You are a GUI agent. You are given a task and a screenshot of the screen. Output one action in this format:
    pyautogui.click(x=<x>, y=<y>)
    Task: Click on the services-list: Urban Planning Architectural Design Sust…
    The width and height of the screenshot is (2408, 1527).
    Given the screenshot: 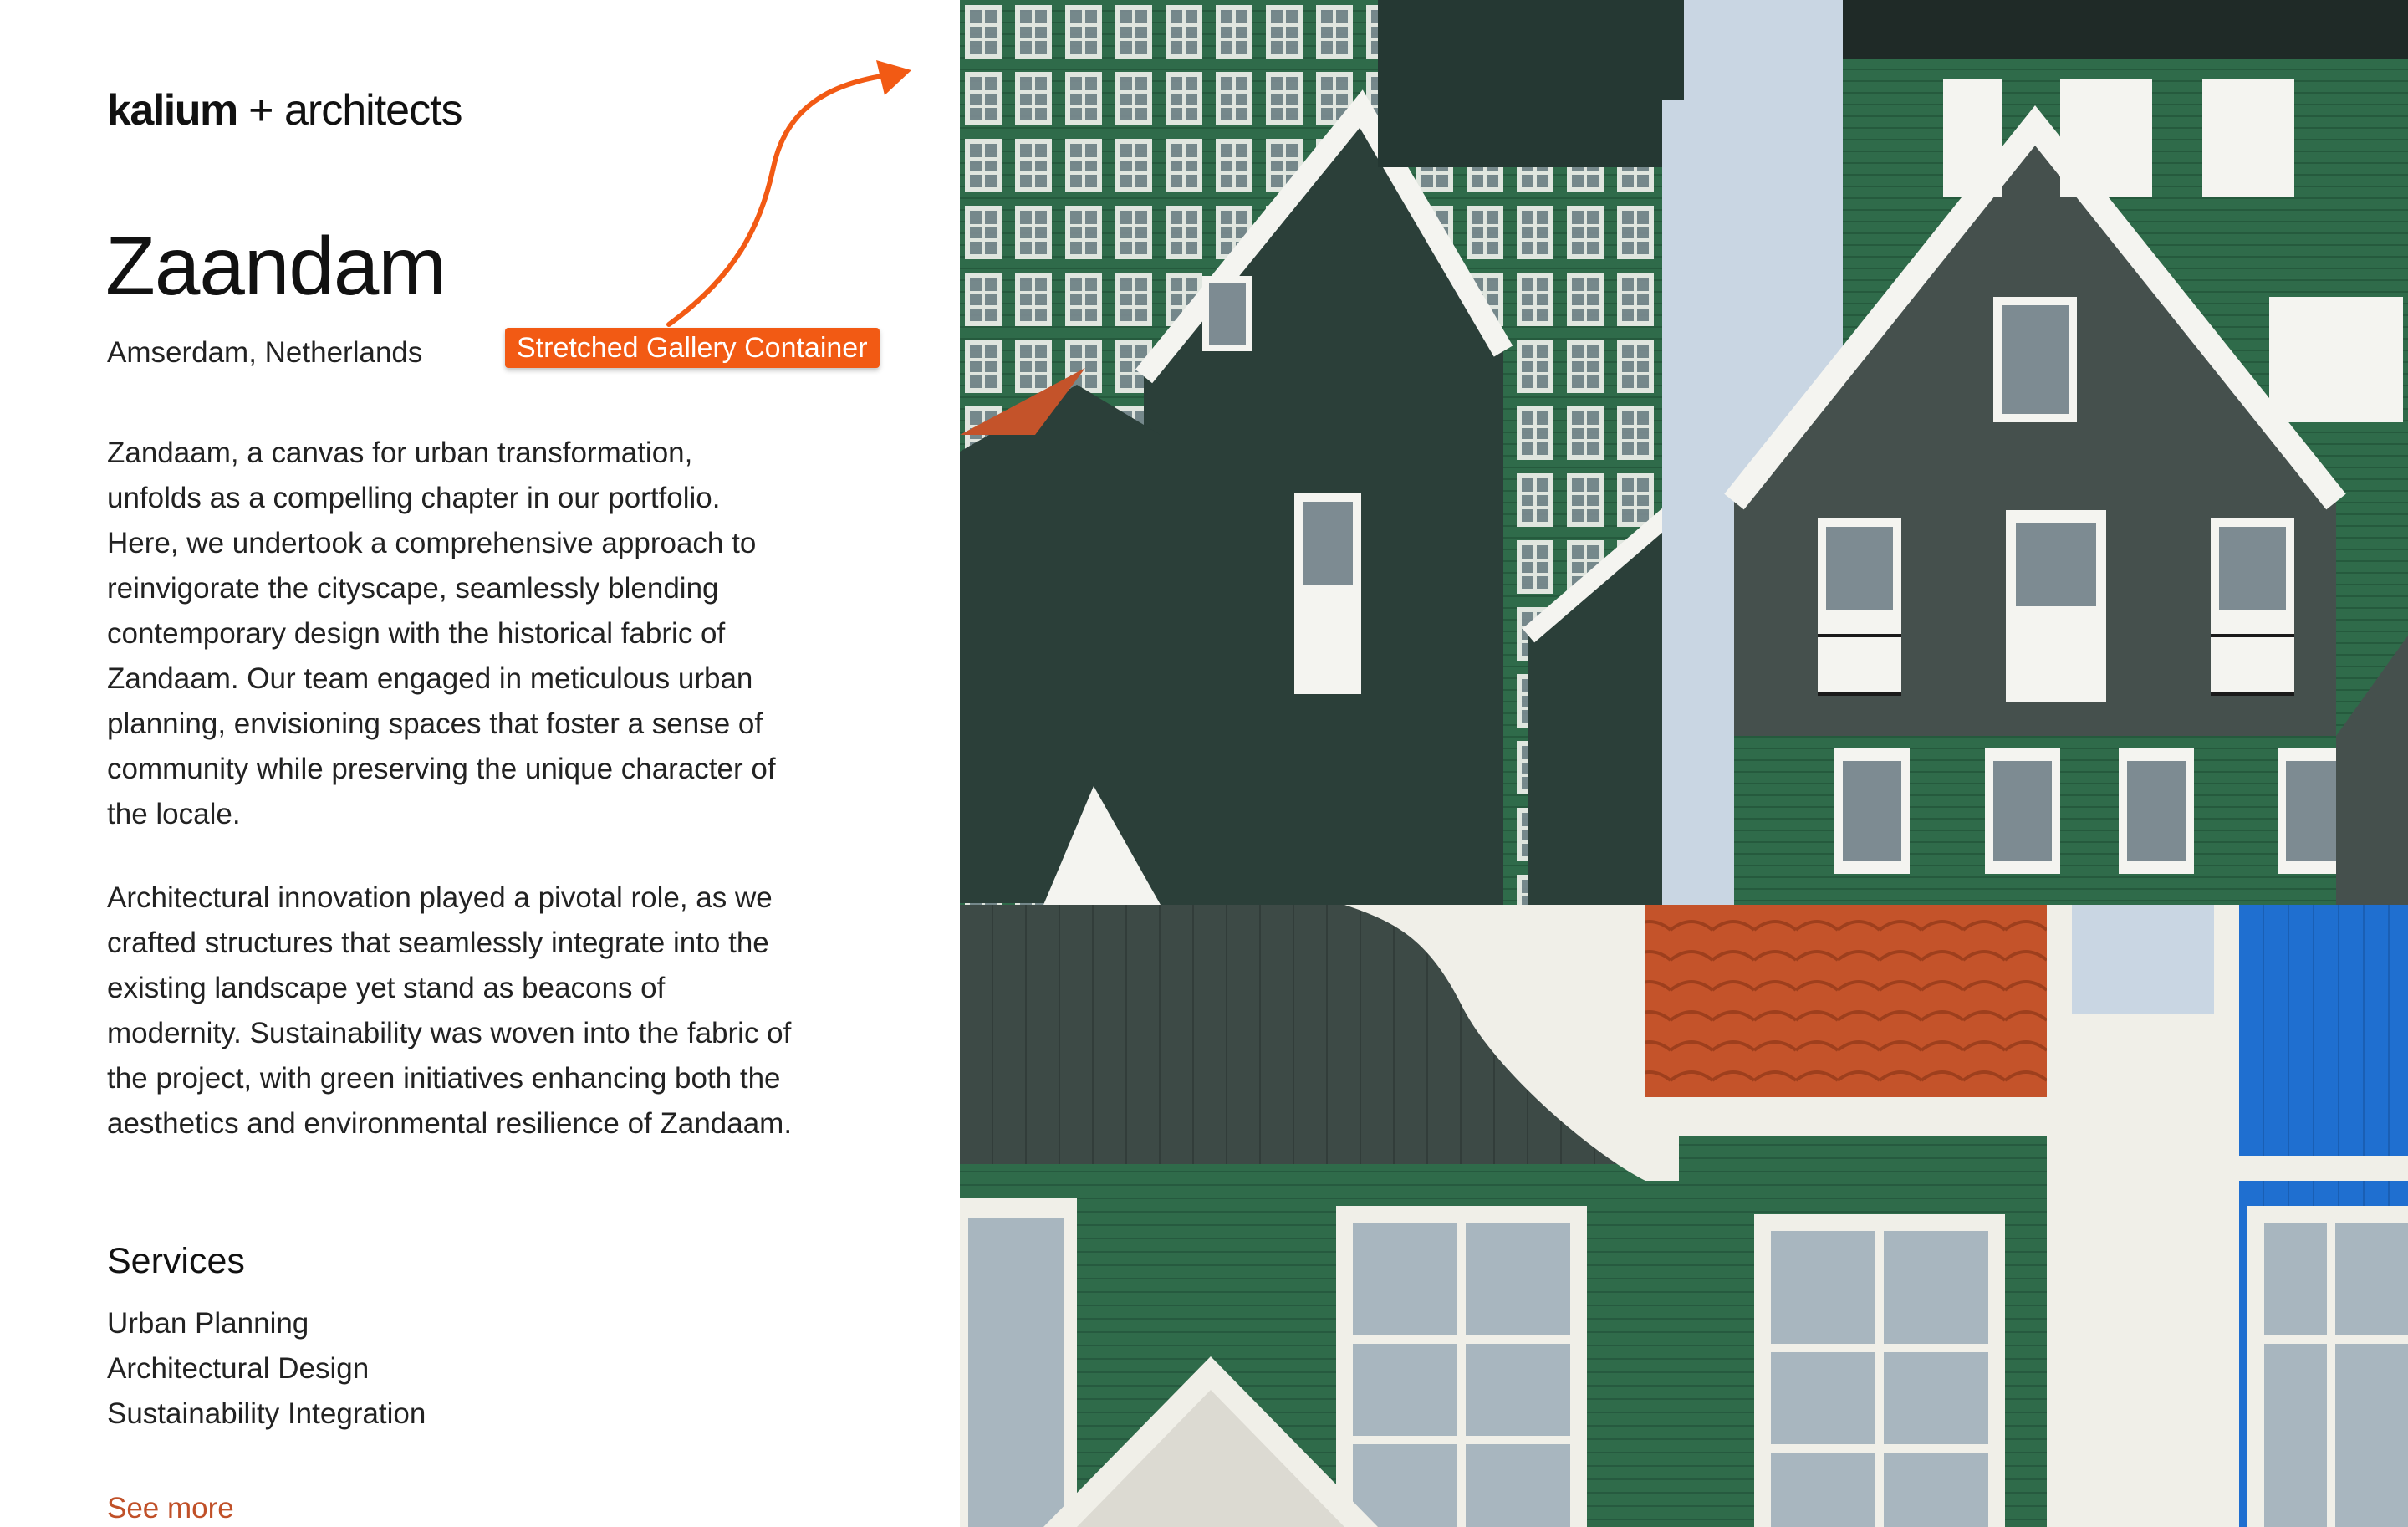 What is the action you would take?
    pyautogui.click(x=266, y=1369)
    